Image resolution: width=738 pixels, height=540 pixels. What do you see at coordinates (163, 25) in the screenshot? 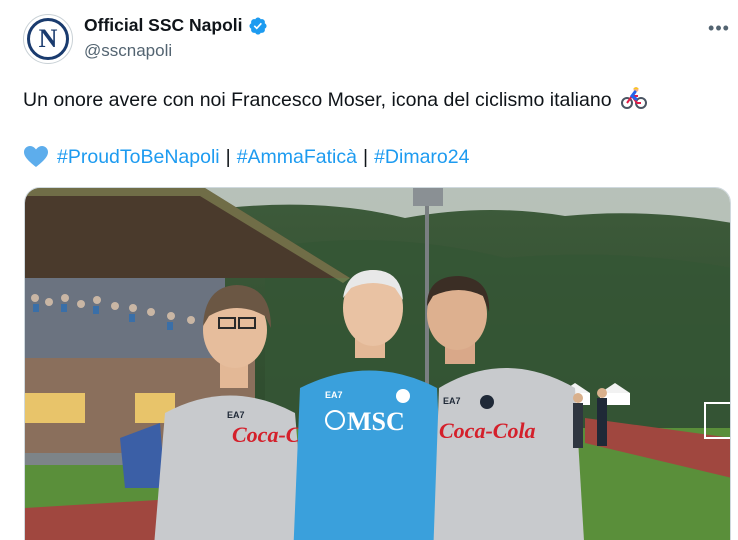
I see `display-name: Official SSC Napoli` at bounding box center [163, 25].